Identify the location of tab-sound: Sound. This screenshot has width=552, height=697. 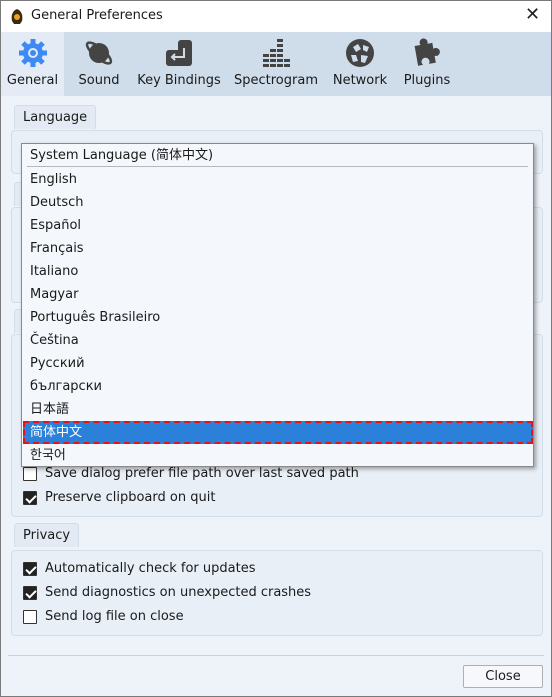
(99, 64).